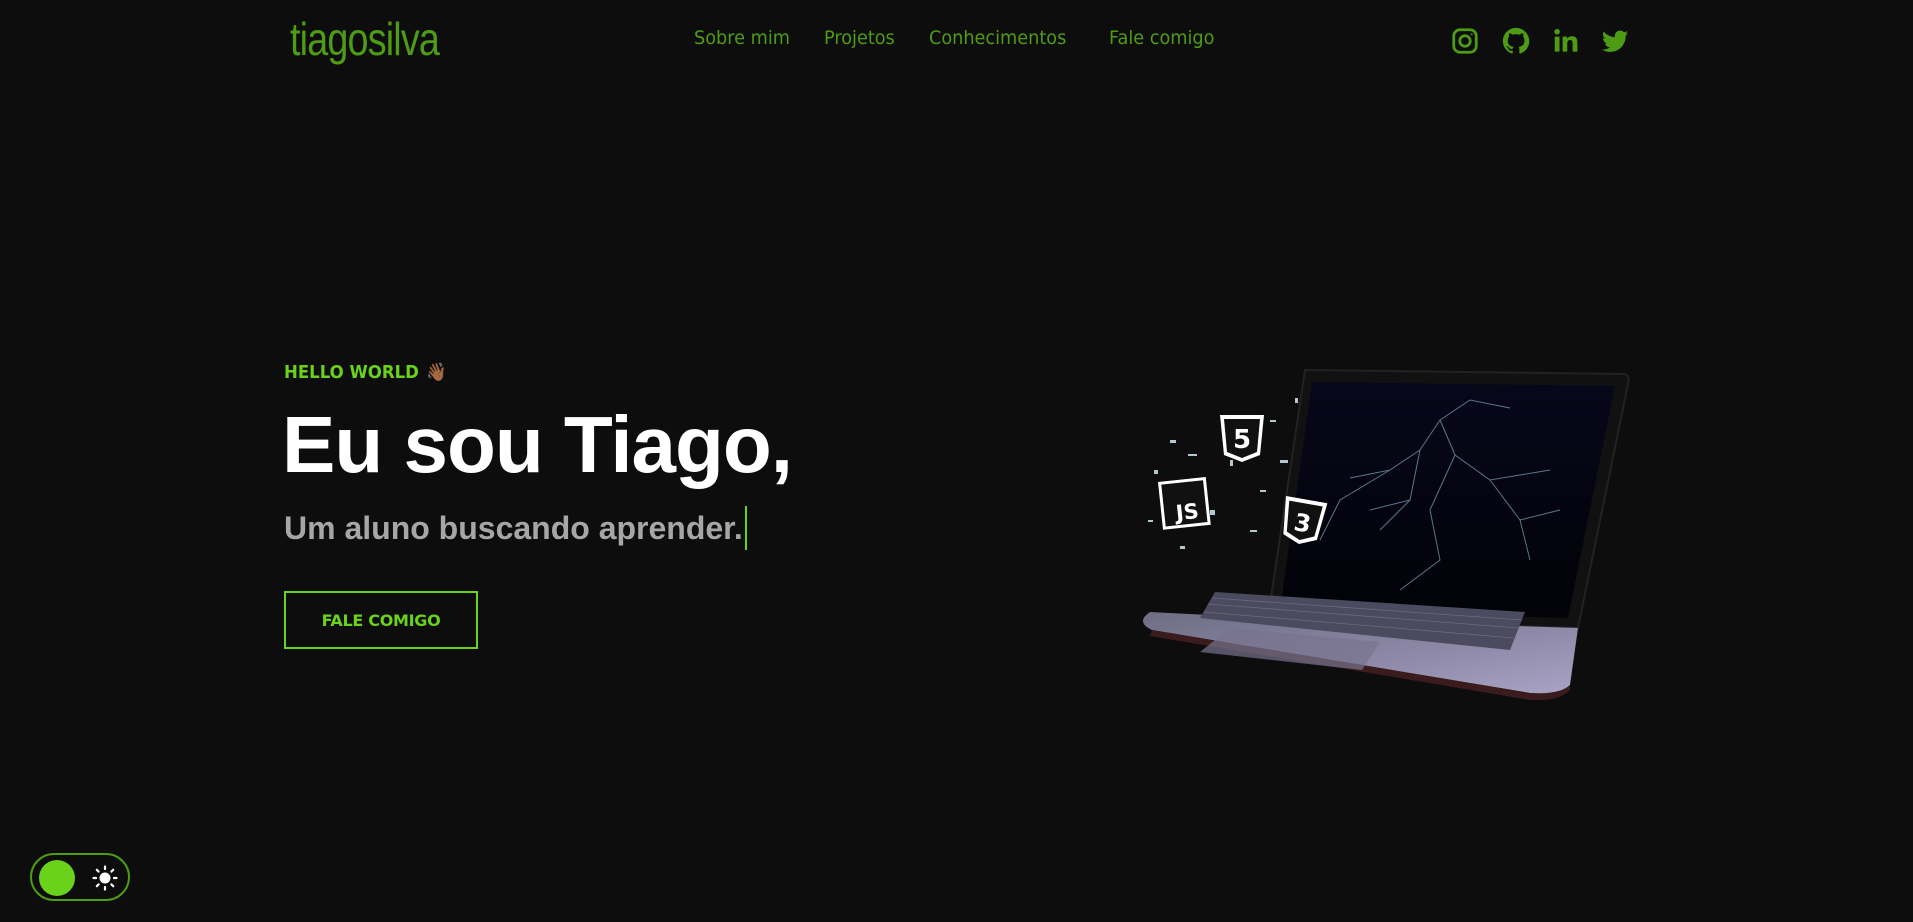 The image size is (1913, 922). I want to click on wave-emoji: 👋🏾, so click(436, 372).